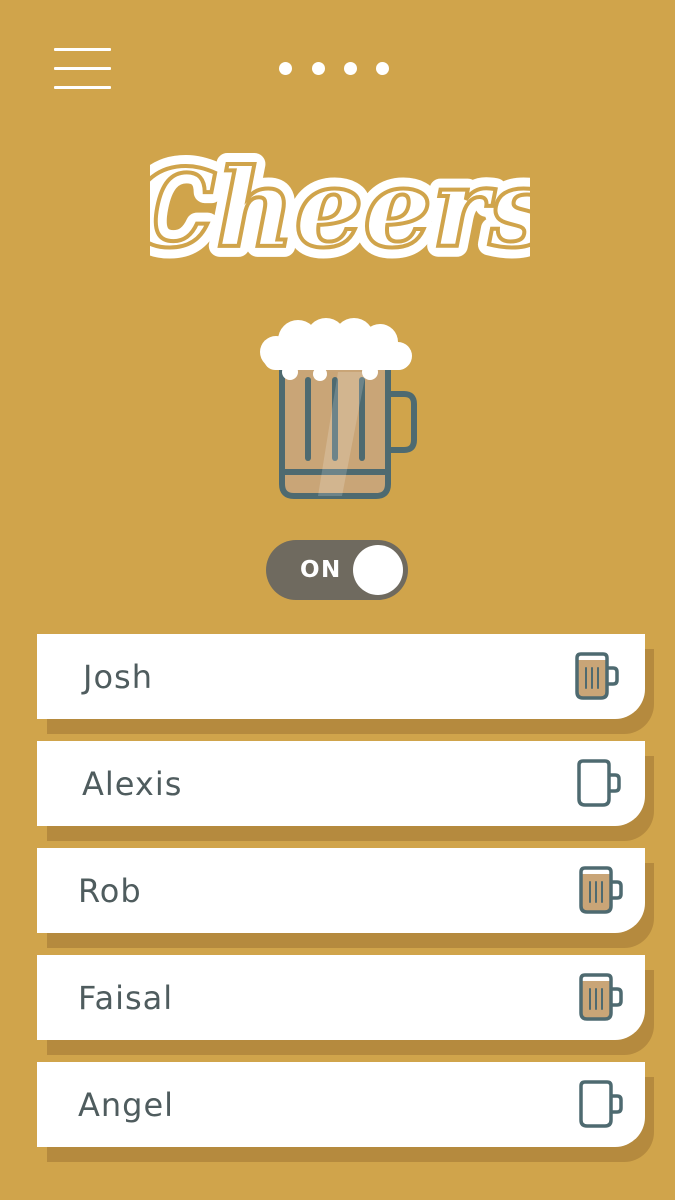 Image resolution: width=675 pixels, height=1200 pixels. I want to click on list-item: Rob, so click(345, 898).